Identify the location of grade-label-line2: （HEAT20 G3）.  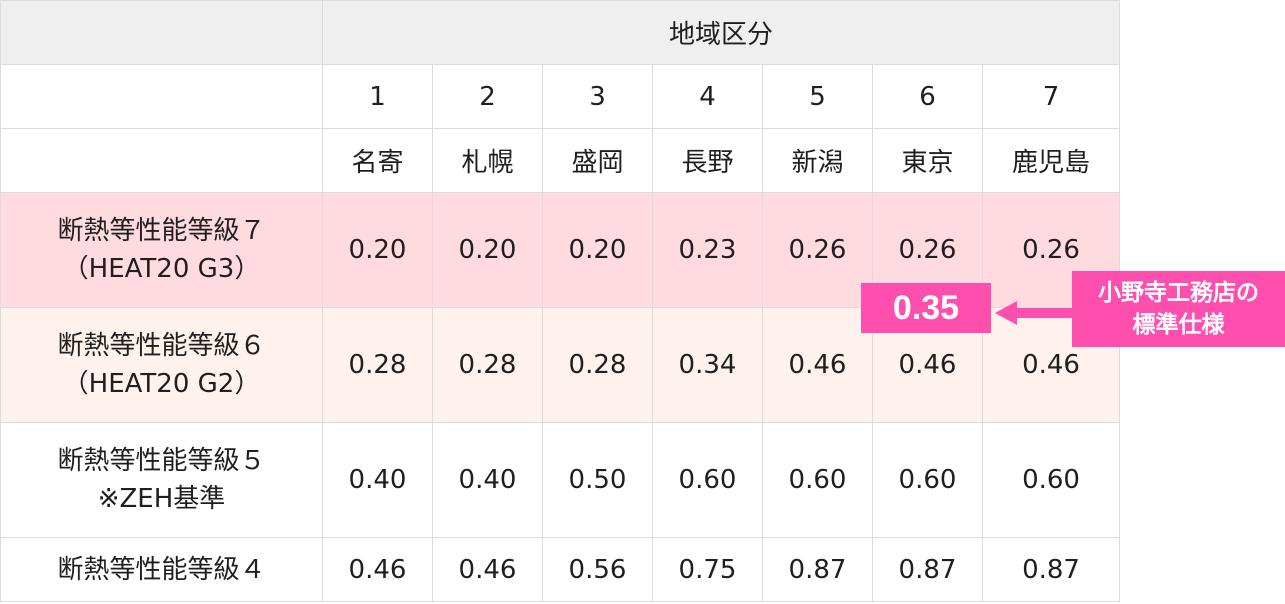
(161, 269).